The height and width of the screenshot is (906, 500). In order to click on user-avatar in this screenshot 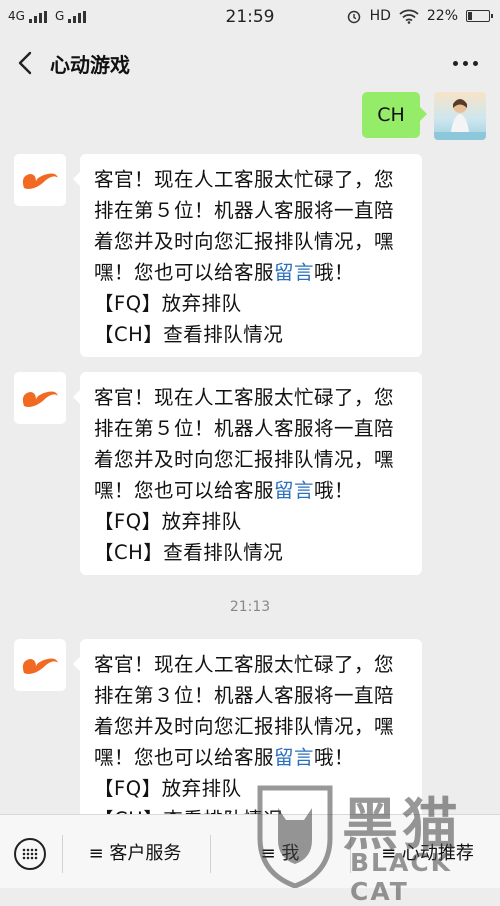, I will do `click(460, 116)`.